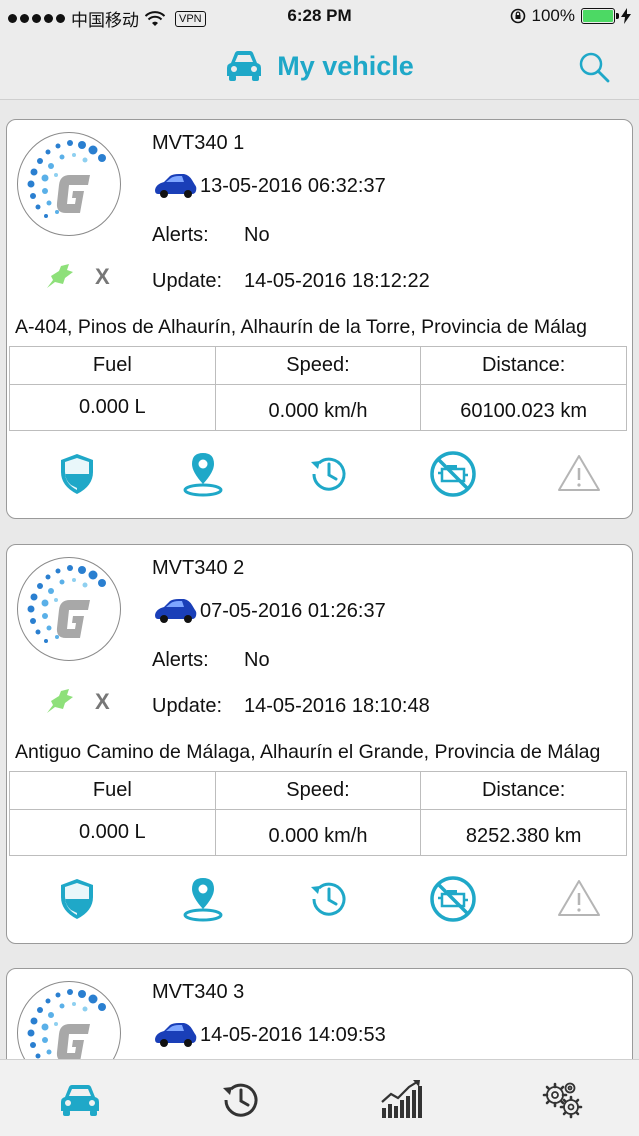  Describe the element at coordinates (80, 1100) in the screenshot. I see `tab-vehicles` at that location.